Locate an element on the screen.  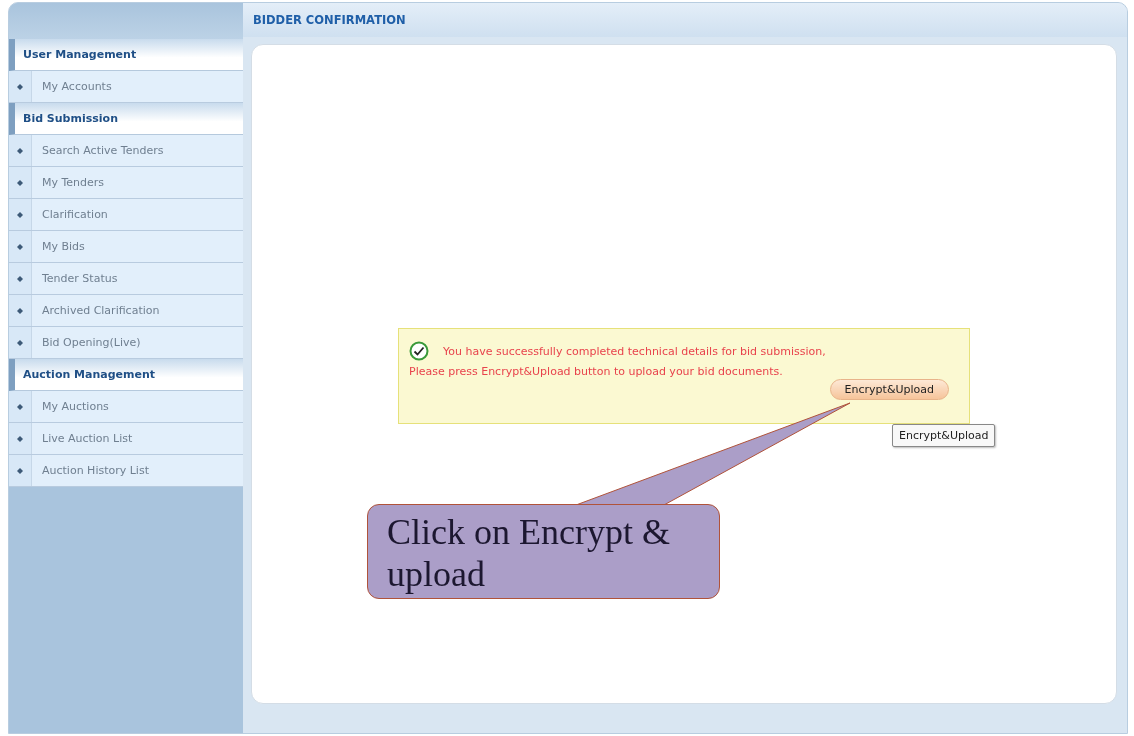
callout: Click on Encrypt & upload is located at coordinates (543, 551).